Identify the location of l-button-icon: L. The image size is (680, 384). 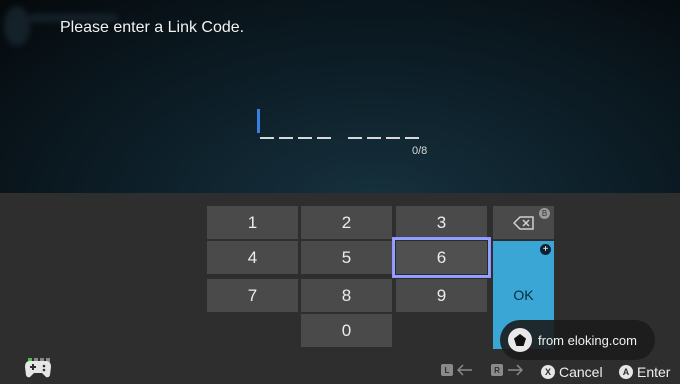
(447, 370).